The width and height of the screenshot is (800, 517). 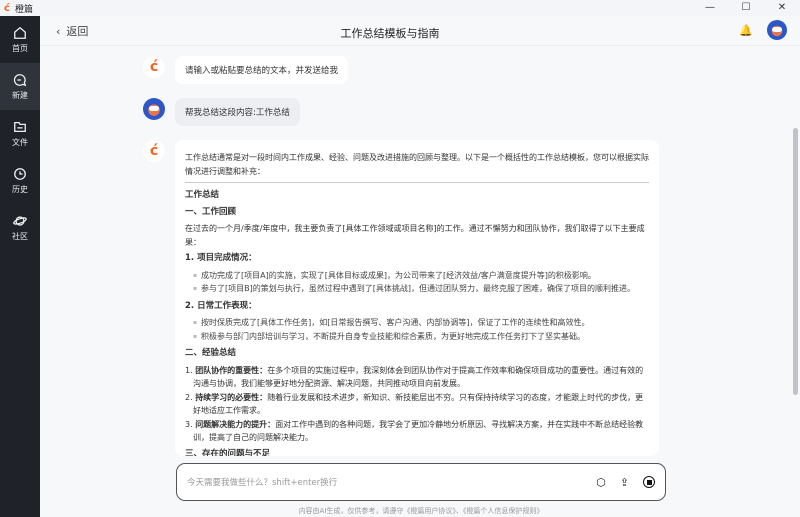 I want to click on maximize-button: ☐, so click(x=746, y=8).